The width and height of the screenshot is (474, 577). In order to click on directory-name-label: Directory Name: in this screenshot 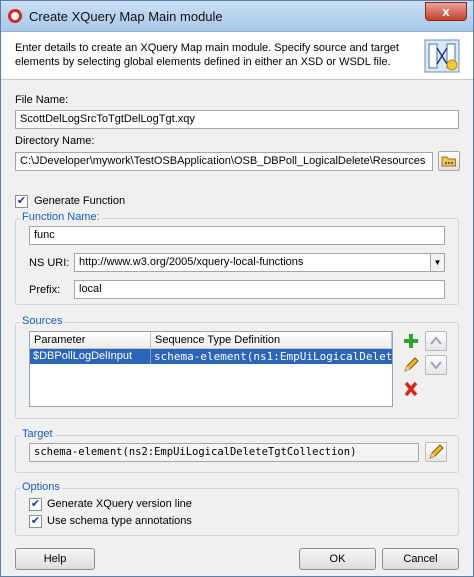, I will do `click(55, 141)`.